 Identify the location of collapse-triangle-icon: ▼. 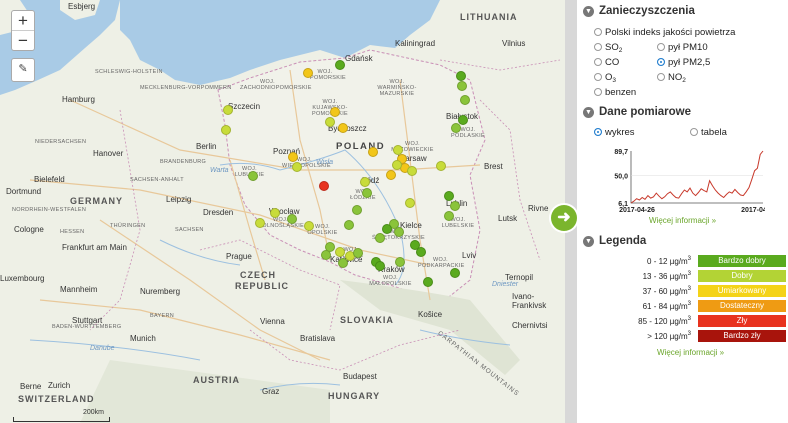
(588, 241).